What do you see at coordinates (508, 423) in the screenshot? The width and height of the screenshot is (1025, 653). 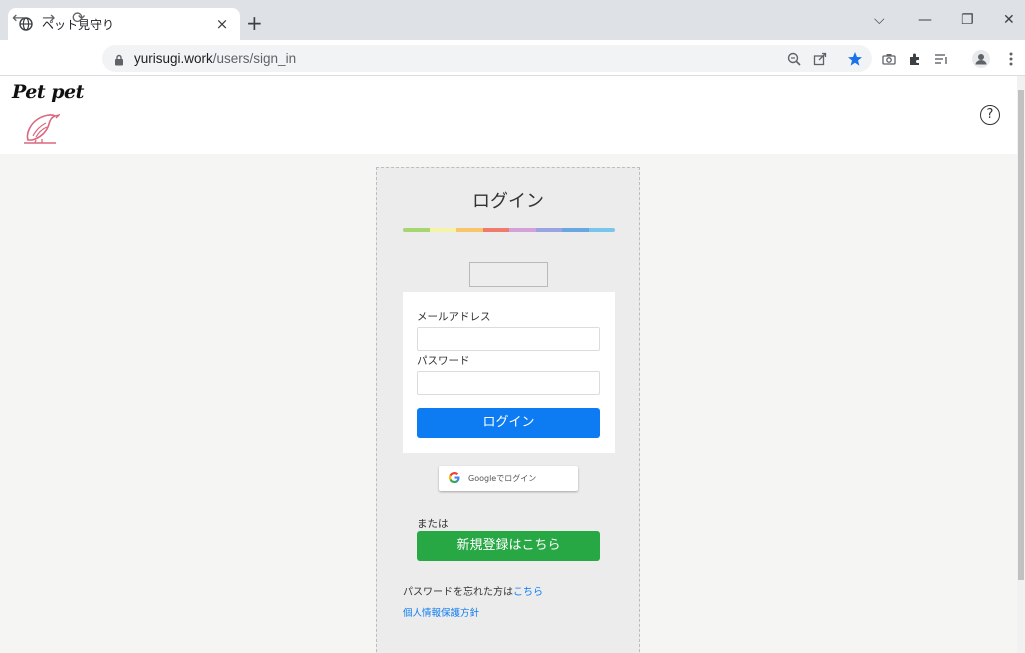 I see `login-button: ログイン` at bounding box center [508, 423].